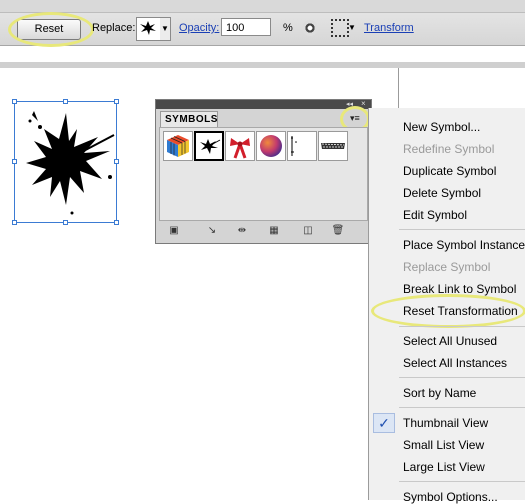 Image resolution: width=525 pixels, height=504 pixels. Describe the element at coordinates (384, 423) in the screenshot. I see `checkmark-icon: ✓` at that location.